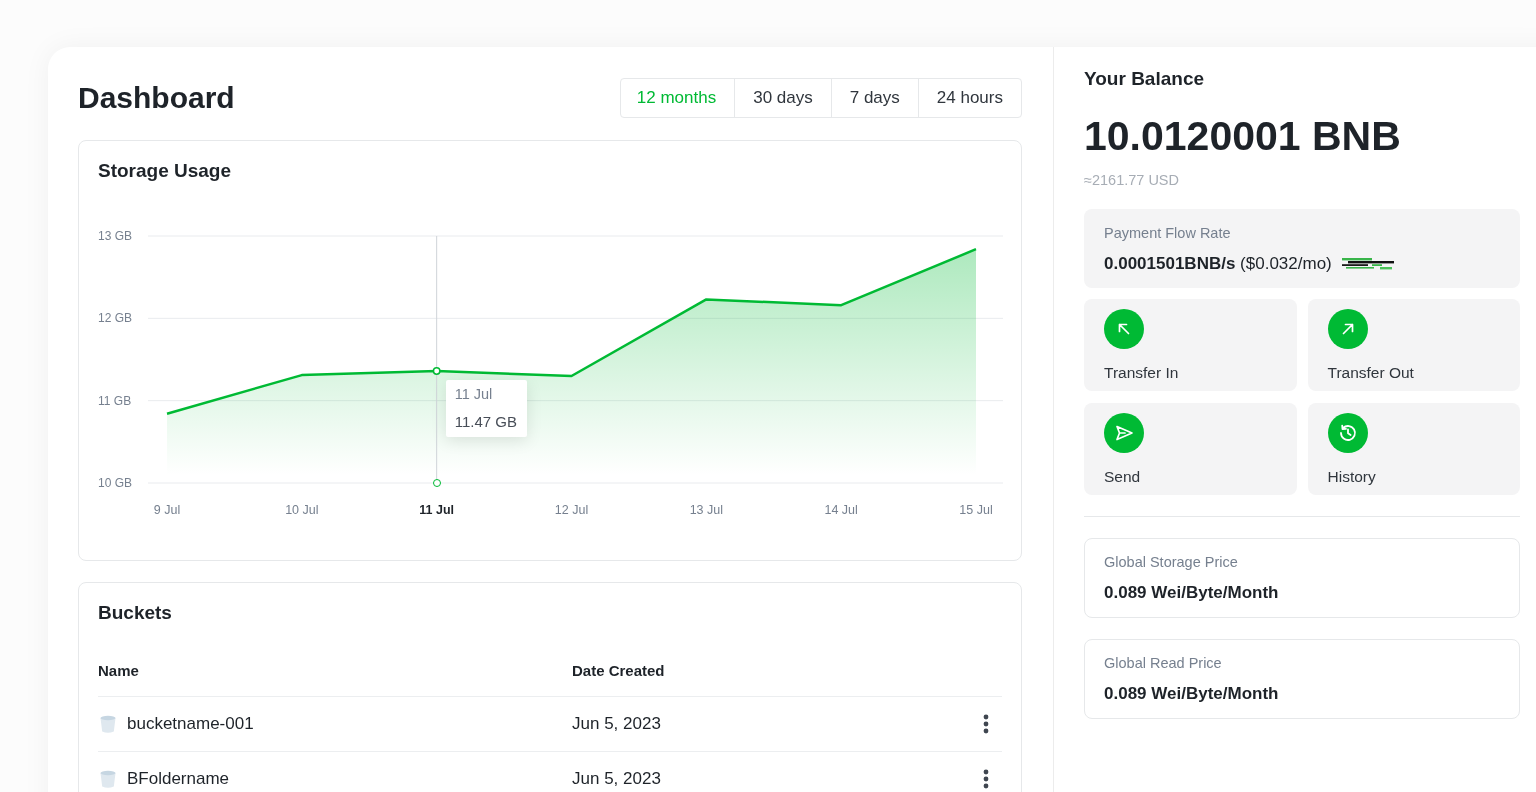 The image size is (1536, 792). I want to click on arrow-up-right-icon, so click(1347, 329).